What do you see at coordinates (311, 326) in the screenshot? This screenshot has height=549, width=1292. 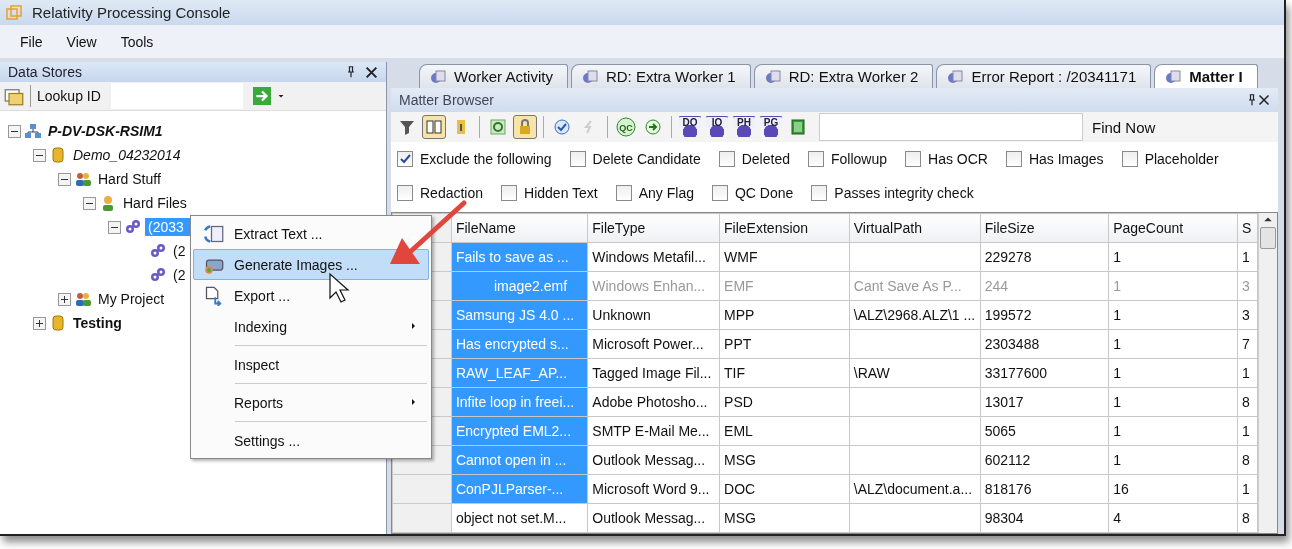 I see `menu-item: Indexing` at bounding box center [311, 326].